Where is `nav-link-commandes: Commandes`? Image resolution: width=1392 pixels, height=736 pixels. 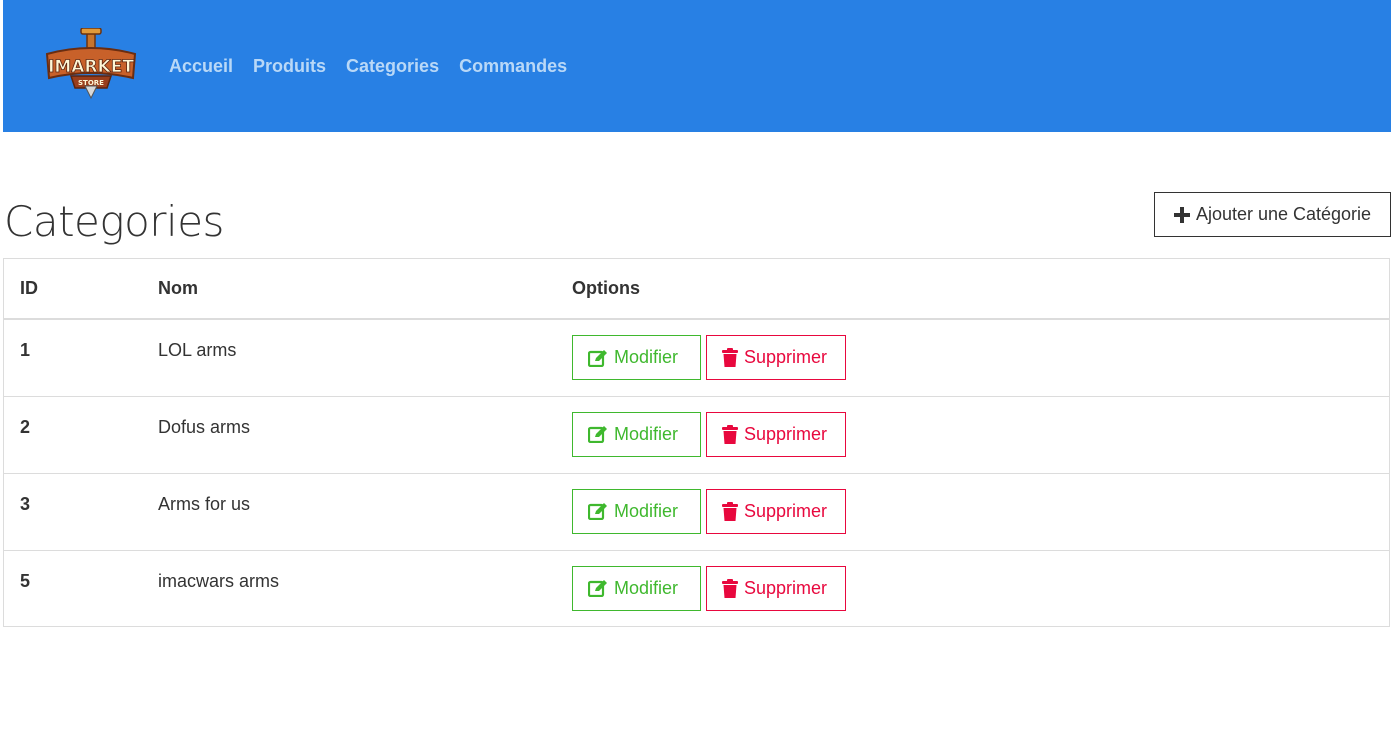 nav-link-commandes: Commandes is located at coordinates (513, 66).